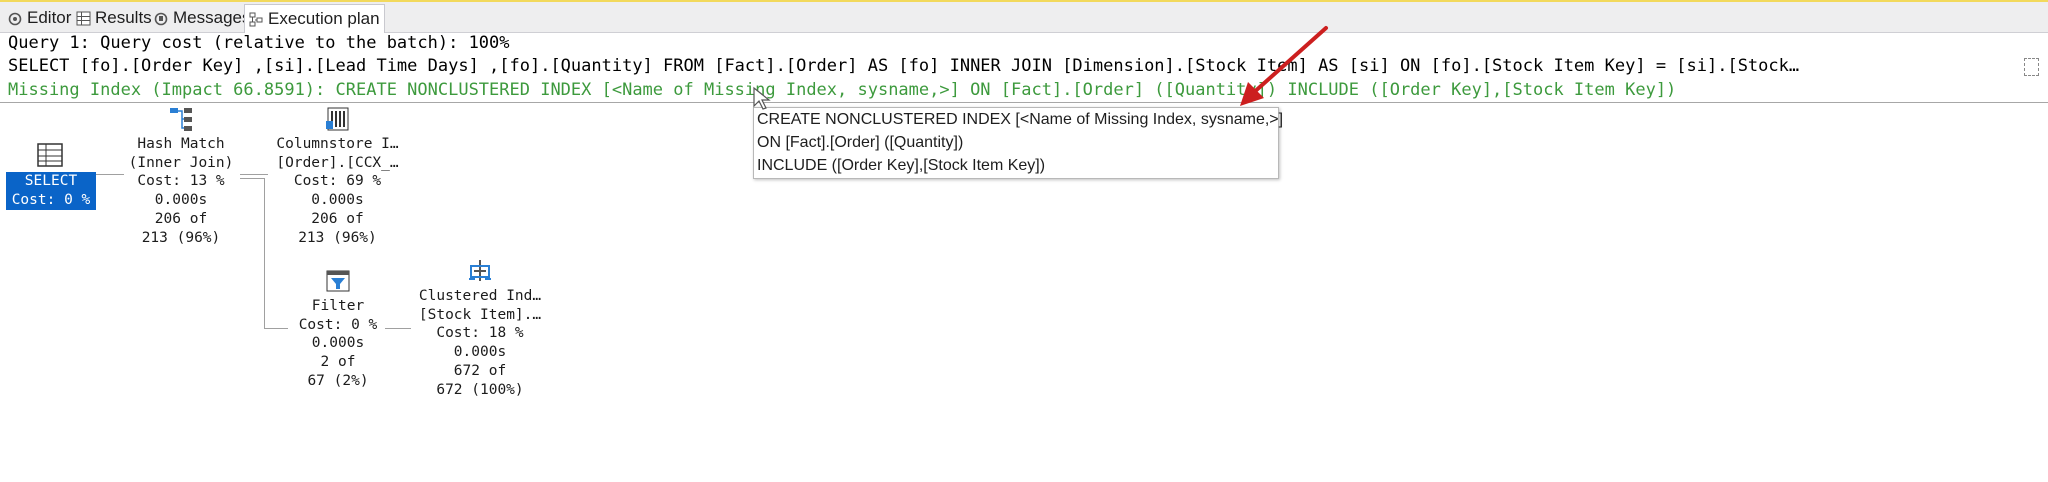  I want to click on select-node-title: SELECT, so click(51, 181).